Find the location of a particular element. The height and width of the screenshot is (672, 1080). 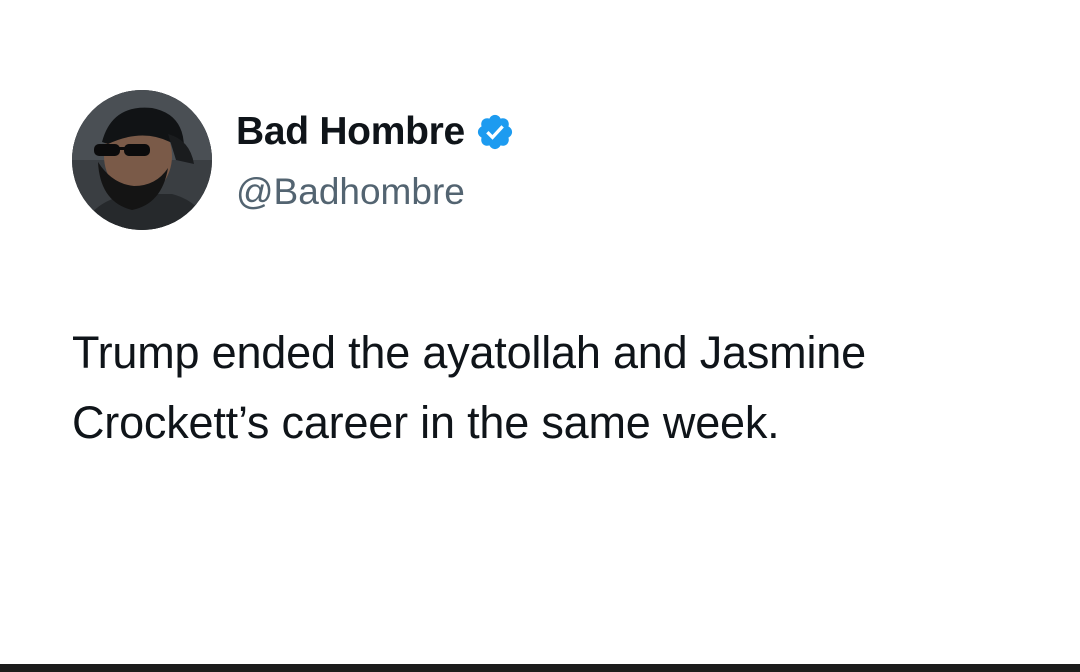

author-display-name: Bad Hombre is located at coordinates (350, 132).